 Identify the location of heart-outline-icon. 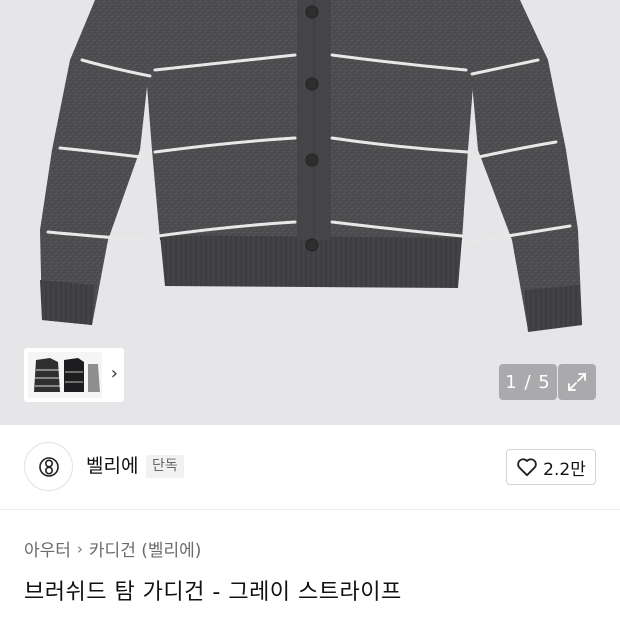
(527, 467).